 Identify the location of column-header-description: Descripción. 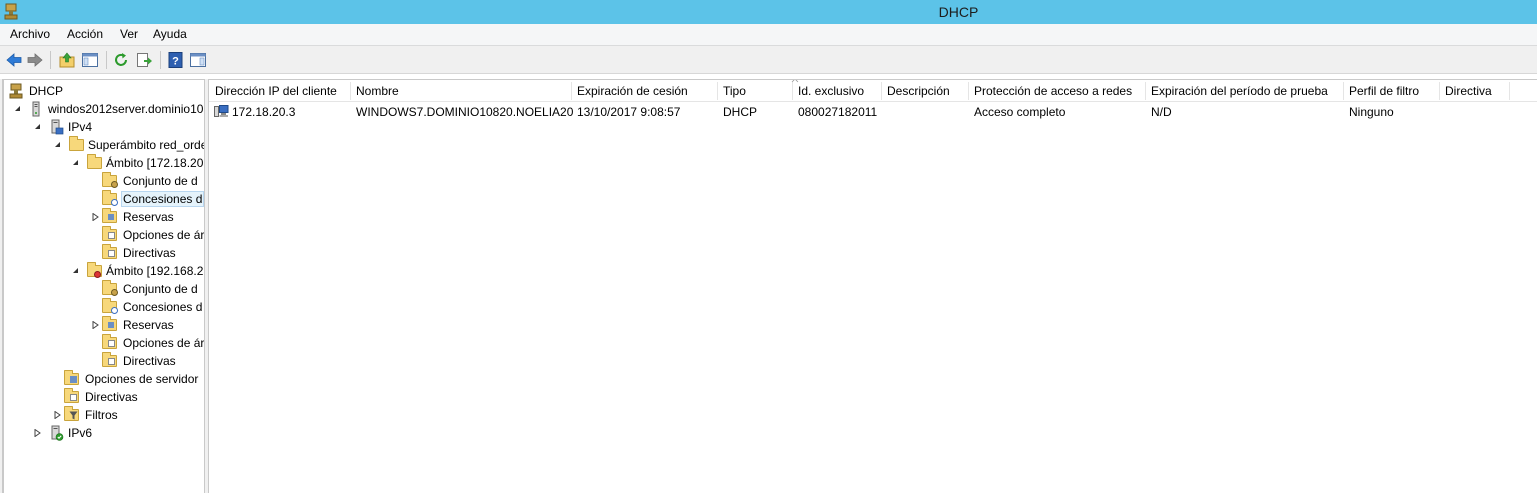
(918, 91).